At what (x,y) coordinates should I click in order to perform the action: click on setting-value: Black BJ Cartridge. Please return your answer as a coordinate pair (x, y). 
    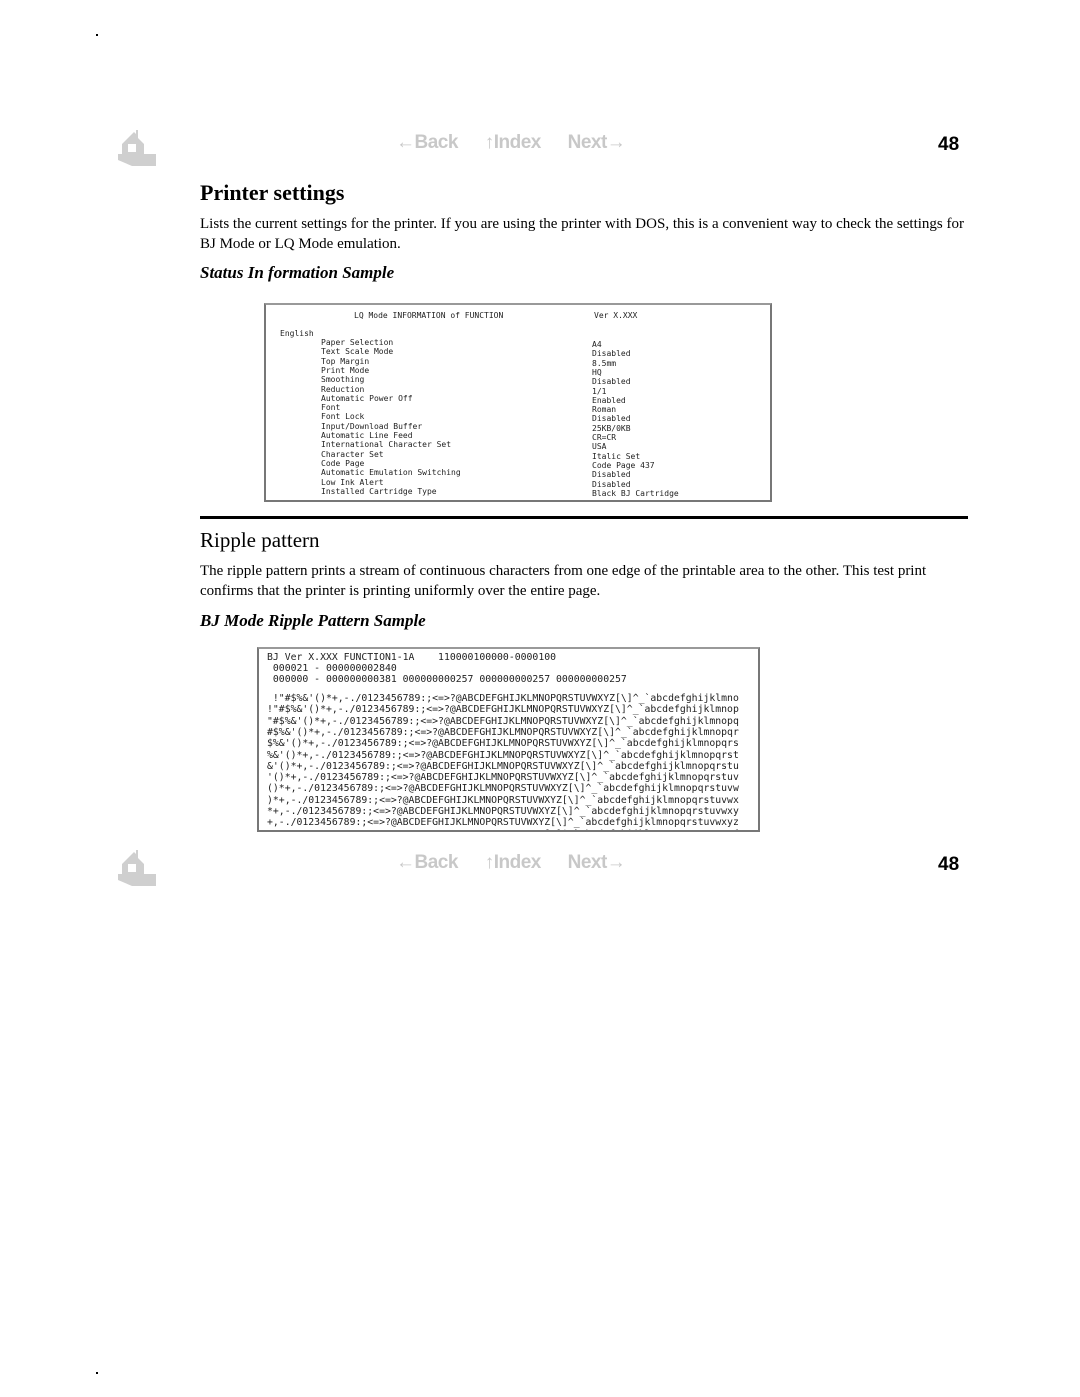
    Looking at the image, I should click on (635, 493).